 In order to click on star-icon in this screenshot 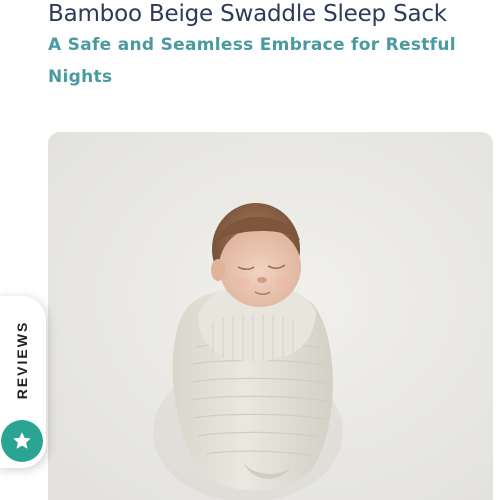, I will do `click(22, 440)`.